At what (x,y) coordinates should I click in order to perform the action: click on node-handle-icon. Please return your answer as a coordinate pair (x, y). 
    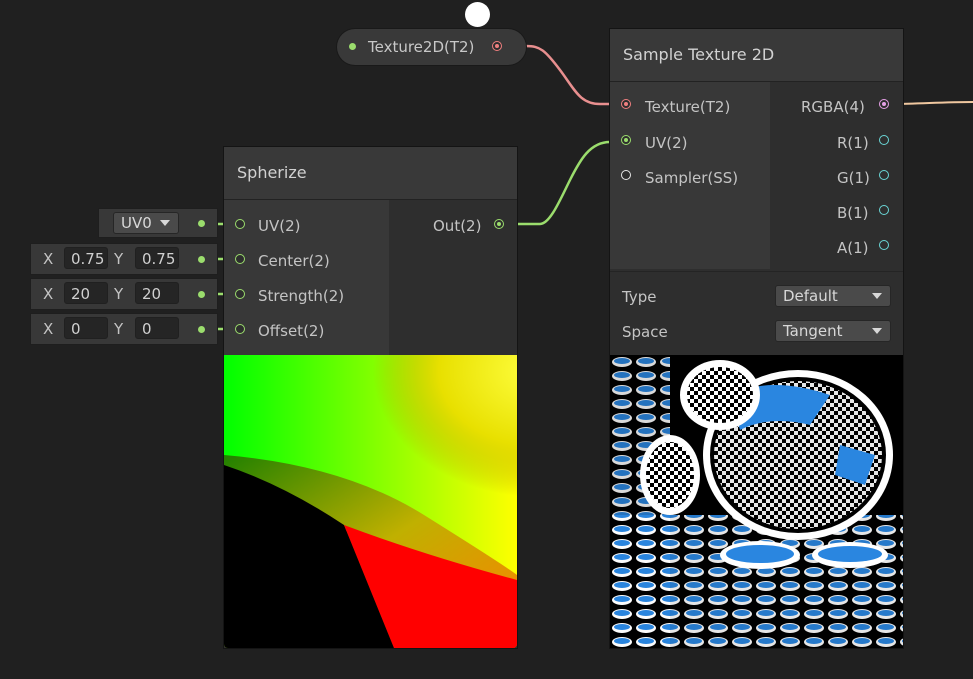
    Looking at the image, I should click on (477, 14).